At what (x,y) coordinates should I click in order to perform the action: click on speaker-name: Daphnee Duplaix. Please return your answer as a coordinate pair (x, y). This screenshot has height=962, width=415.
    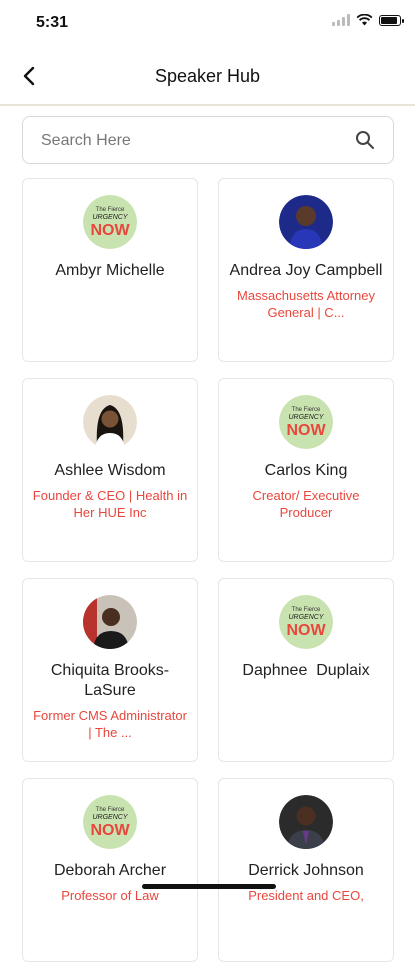
    Looking at the image, I should click on (306, 670).